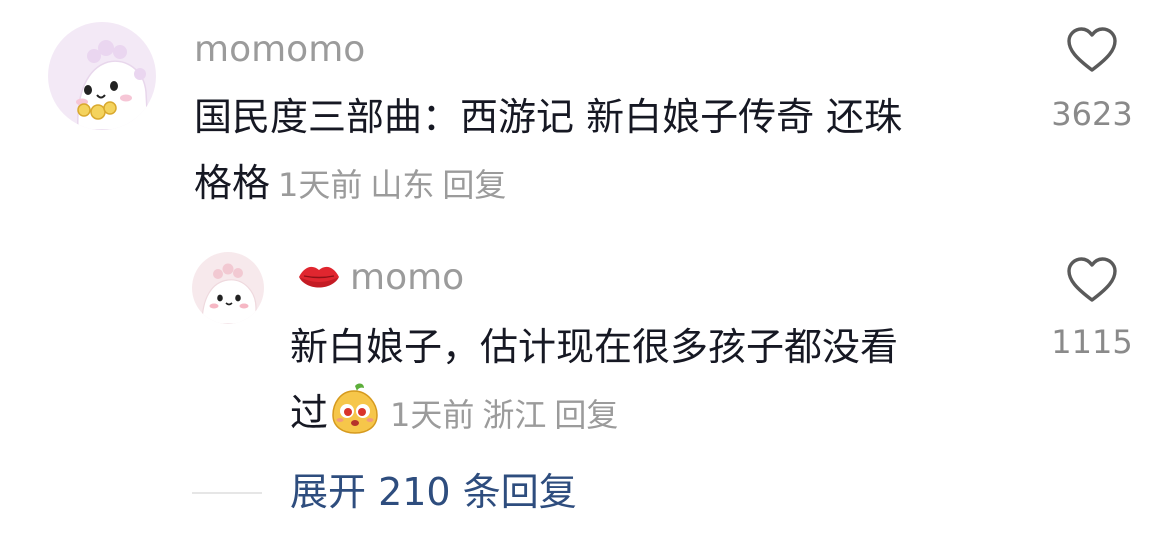 This screenshot has height=538, width=1170. What do you see at coordinates (1092, 79) in the screenshot?
I see `comment-like-button: 3623` at bounding box center [1092, 79].